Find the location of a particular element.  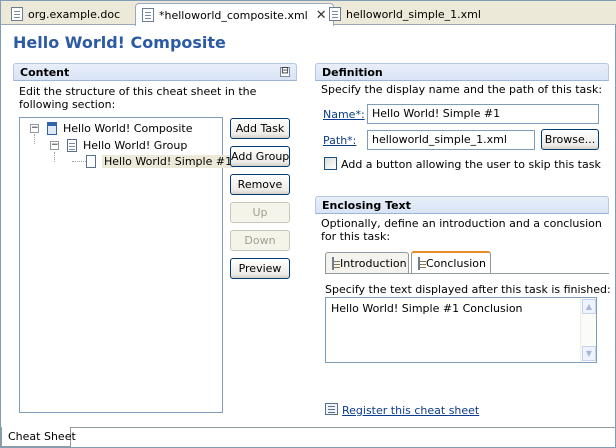

scroll-up-icon: ▲ is located at coordinates (589, 306).